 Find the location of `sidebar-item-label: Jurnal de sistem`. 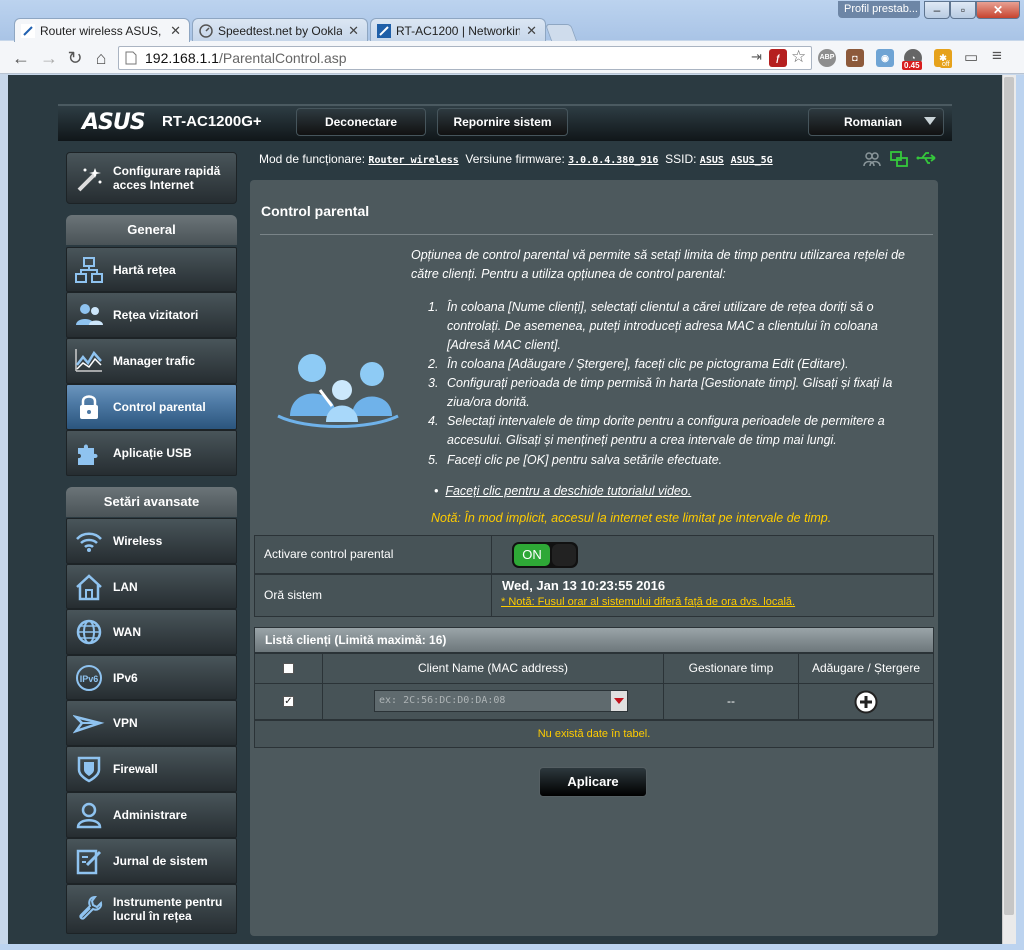

sidebar-item-label: Jurnal de sistem is located at coordinates (160, 861).